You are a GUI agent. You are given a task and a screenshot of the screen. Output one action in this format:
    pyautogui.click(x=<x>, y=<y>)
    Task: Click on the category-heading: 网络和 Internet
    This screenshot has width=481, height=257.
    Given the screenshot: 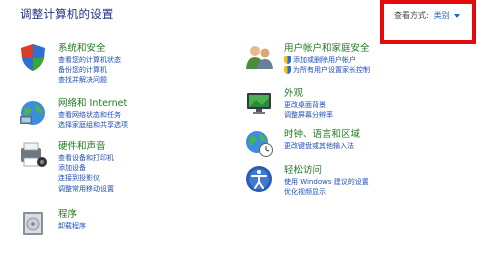 What is the action you would take?
    pyautogui.click(x=93, y=103)
    